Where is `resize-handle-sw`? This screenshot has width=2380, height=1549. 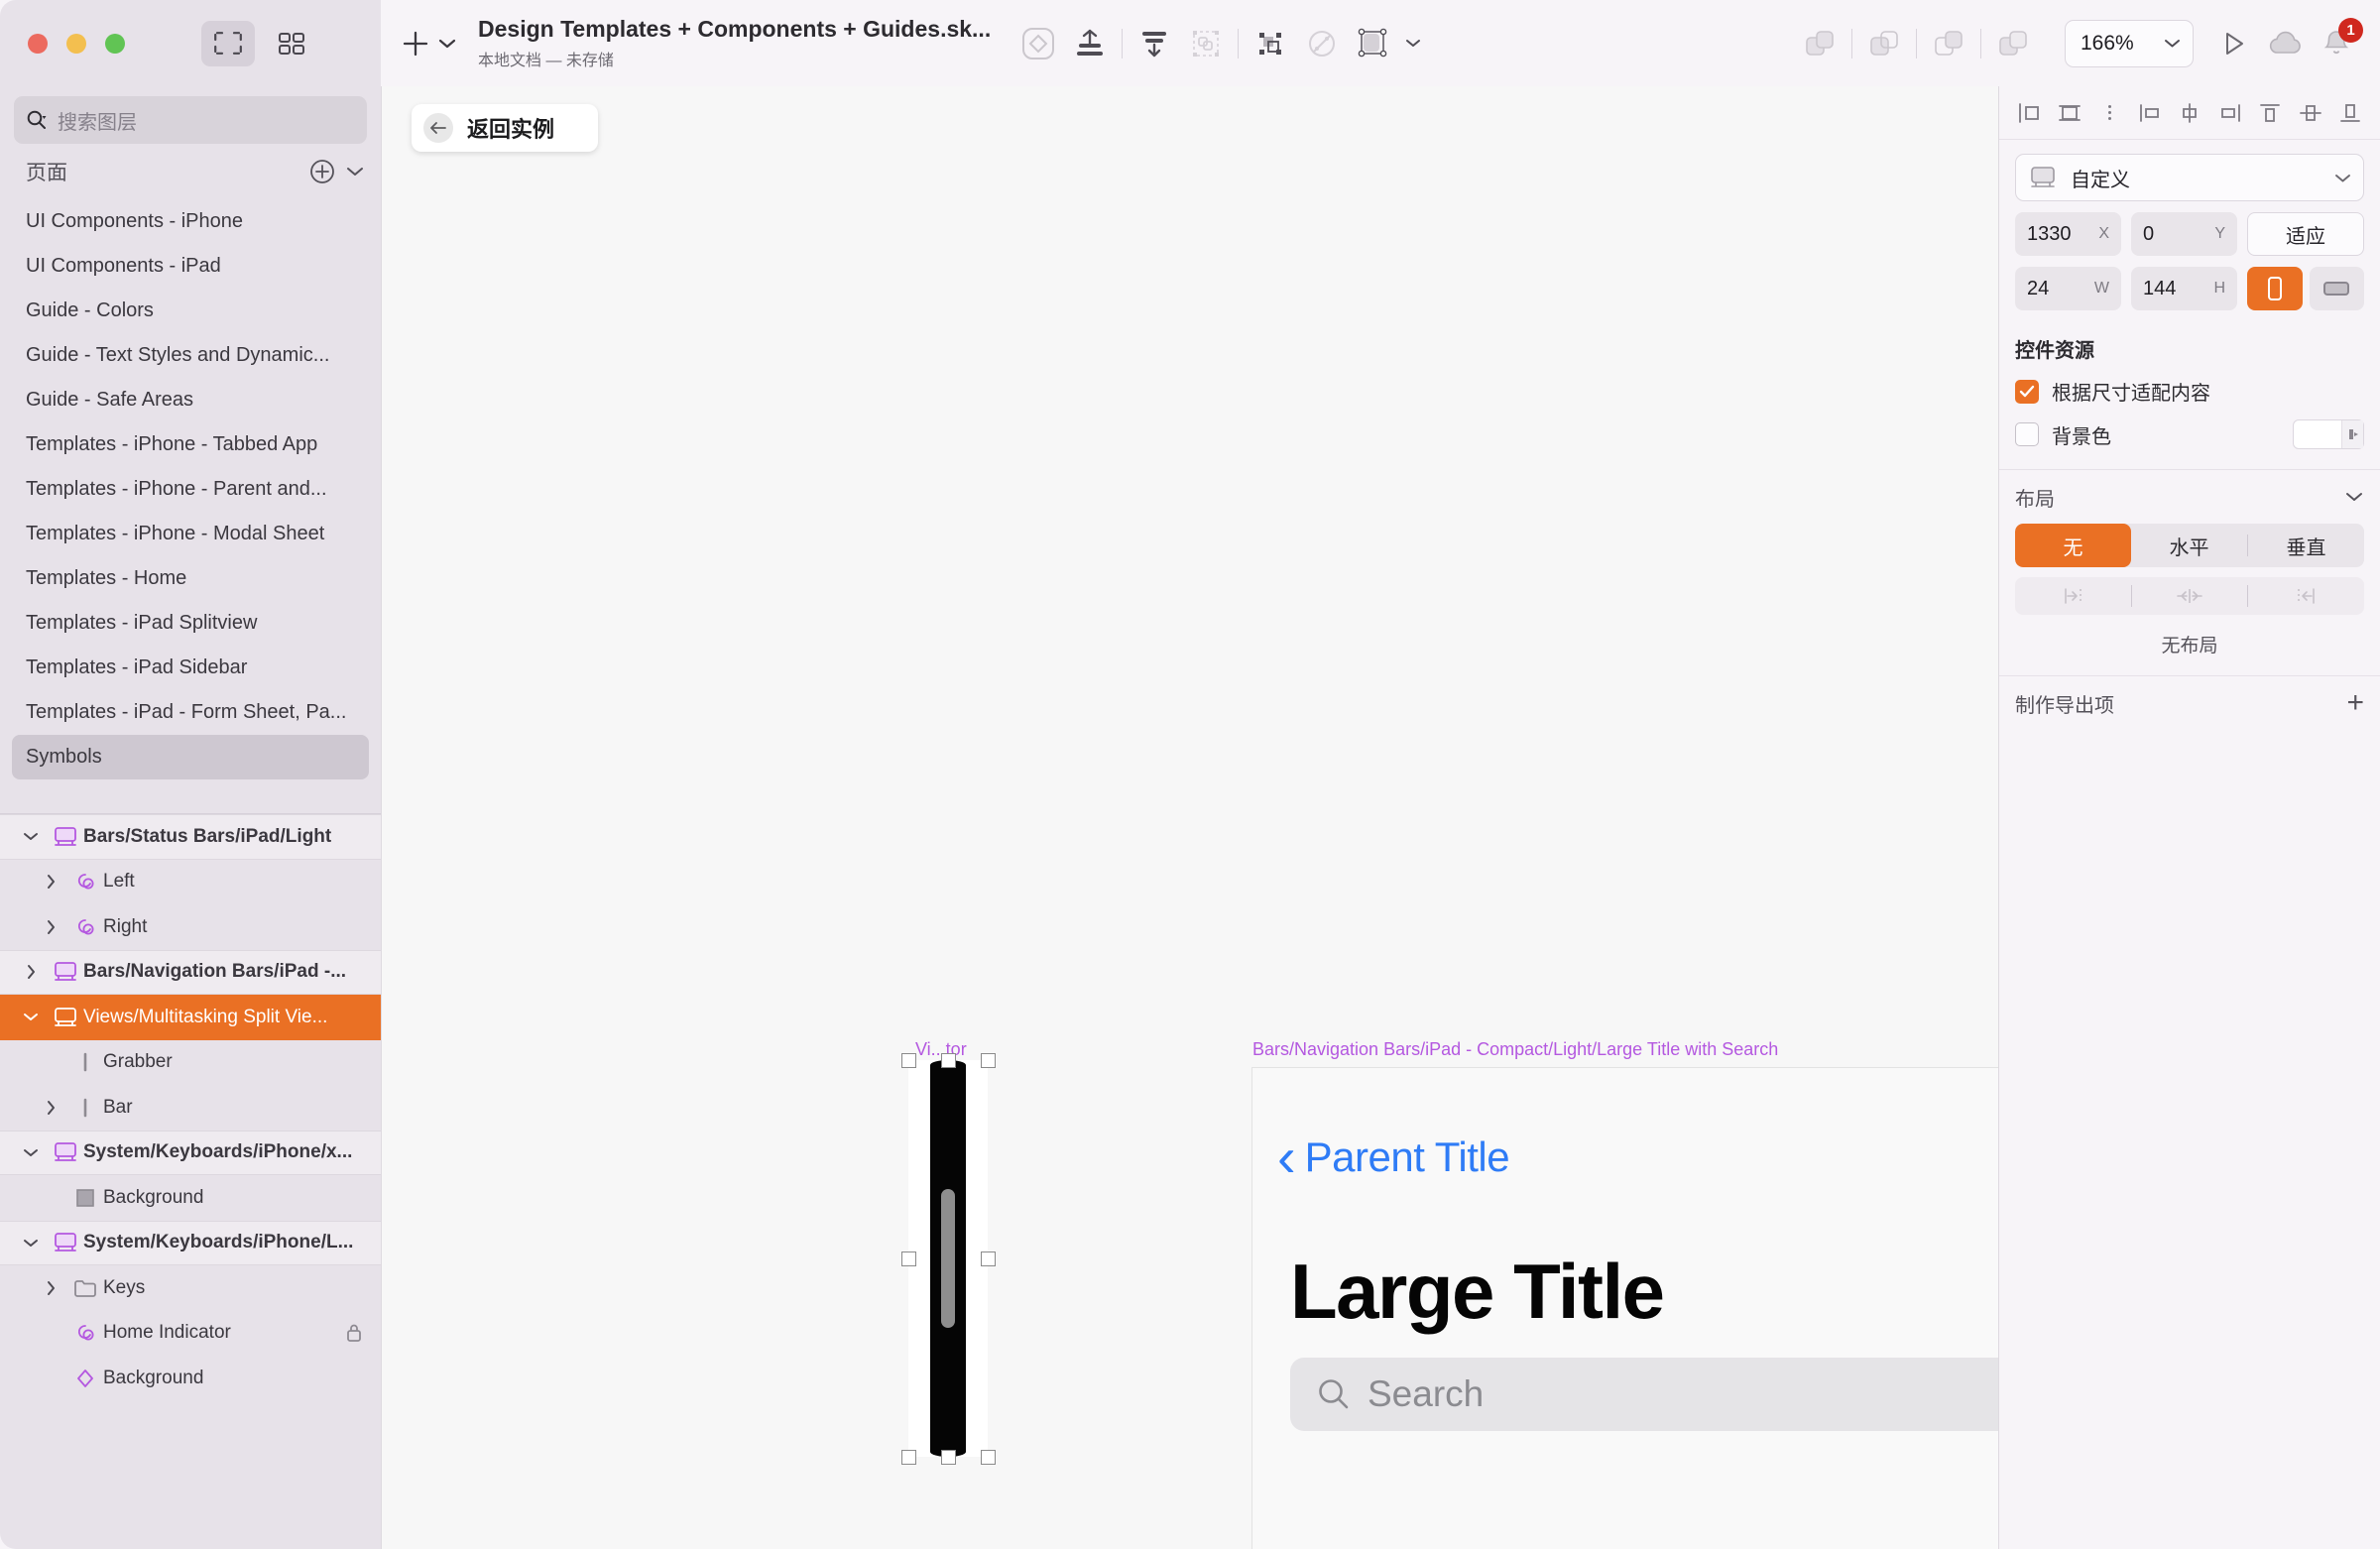 resize-handle-sw is located at coordinates (908, 1457).